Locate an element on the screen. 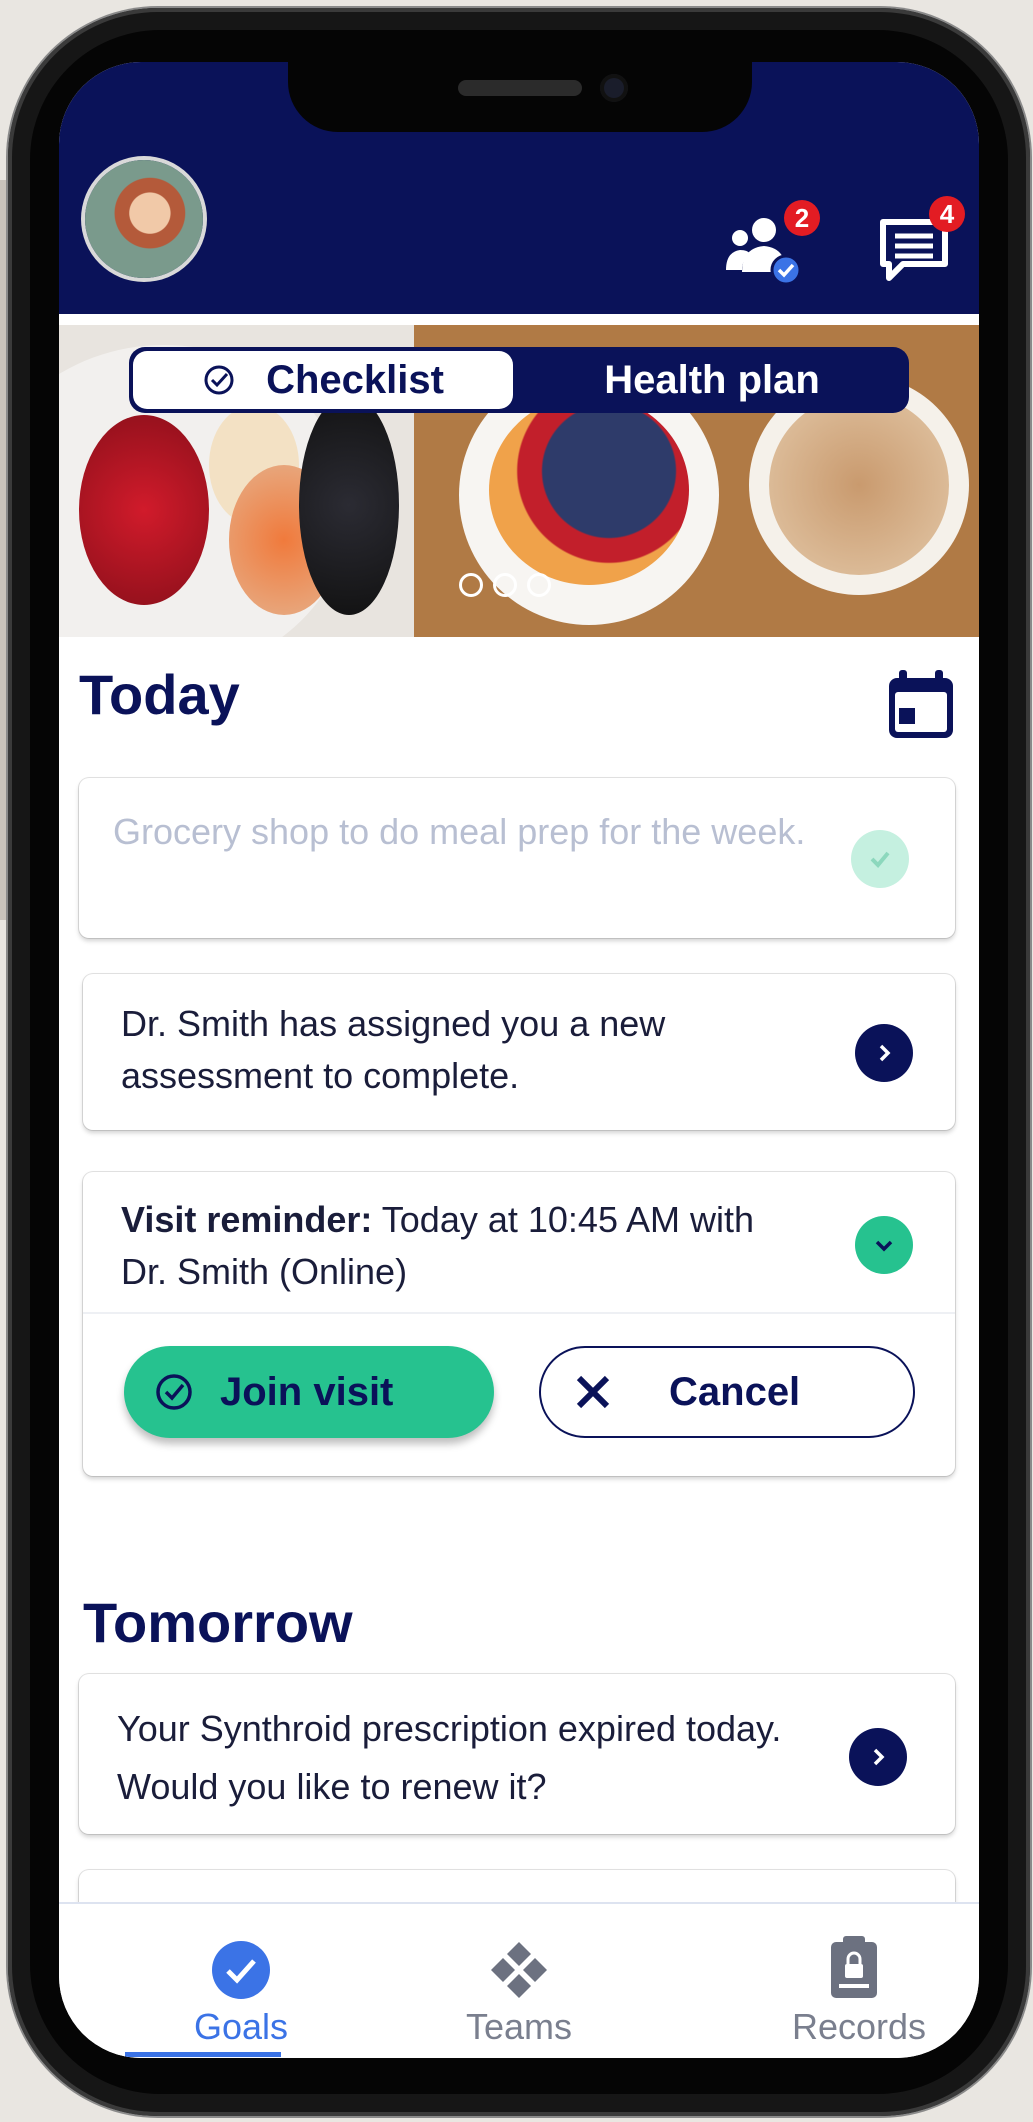  phone-notch is located at coordinates (520, 97).